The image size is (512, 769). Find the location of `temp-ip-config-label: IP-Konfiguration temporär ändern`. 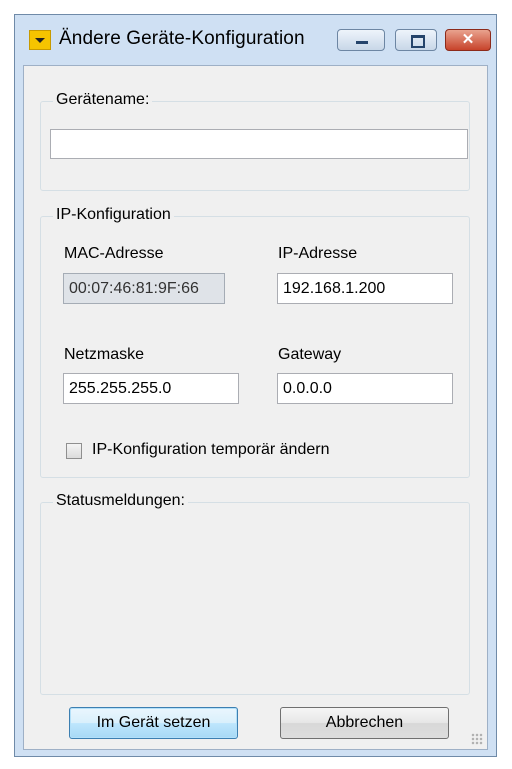

temp-ip-config-label: IP-Konfiguration temporär ändern is located at coordinates (210, 450).